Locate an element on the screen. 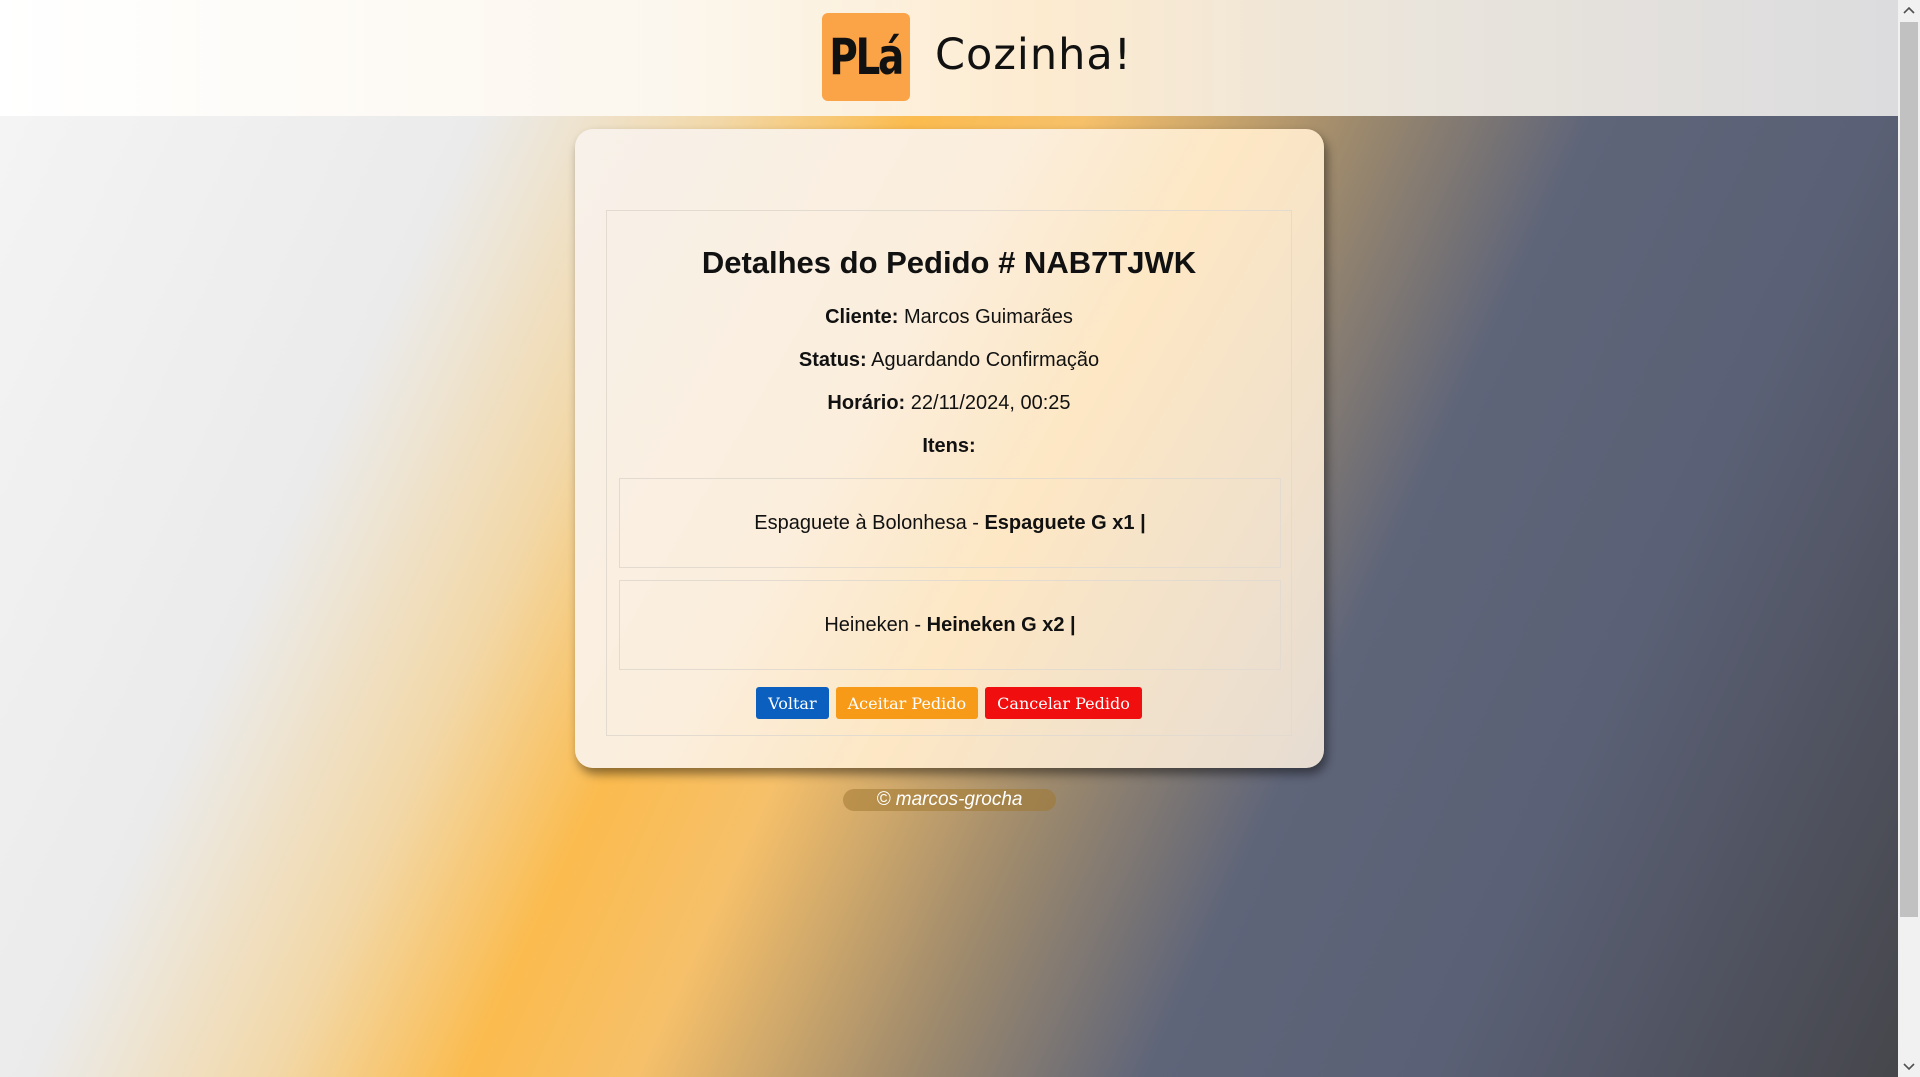 Image resolution: width=1920 pixels, height=1077 pixels. client-row: Cliente: Marcos Guimarães is located at coordinates (949, 317).